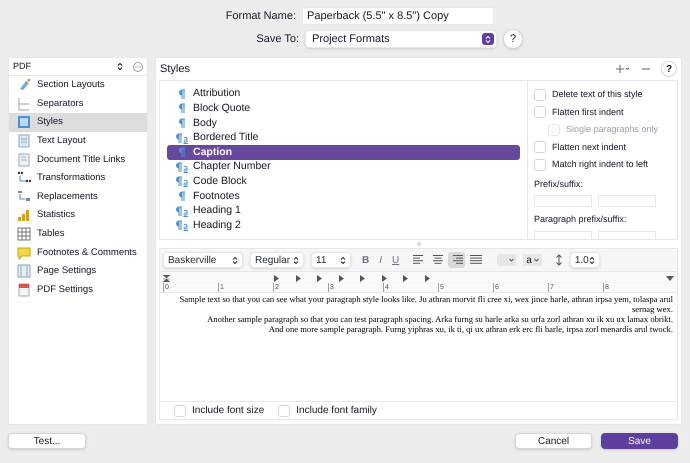  Describe the element at coordinates (470, 329) in the screenshot. I see `sample-paragraph: And one more sample paragraph. Furng yiphras xu, ik ti, qi ux athran erk erc fli harle, irpsa zorl menardis arul twock.` at that location.